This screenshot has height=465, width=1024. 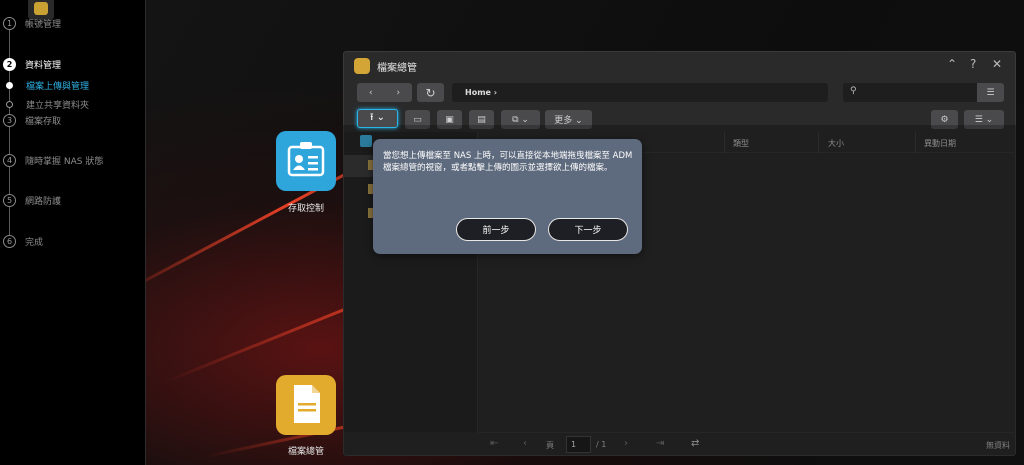 I want to click on step-number: 1, so click(x=9, y=23).